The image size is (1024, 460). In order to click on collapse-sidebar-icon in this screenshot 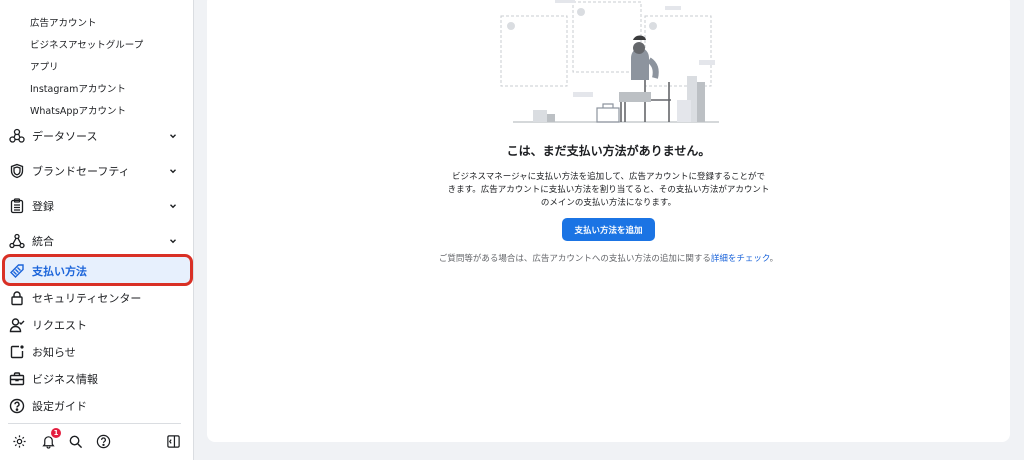, I will do `click(173, 441)`.